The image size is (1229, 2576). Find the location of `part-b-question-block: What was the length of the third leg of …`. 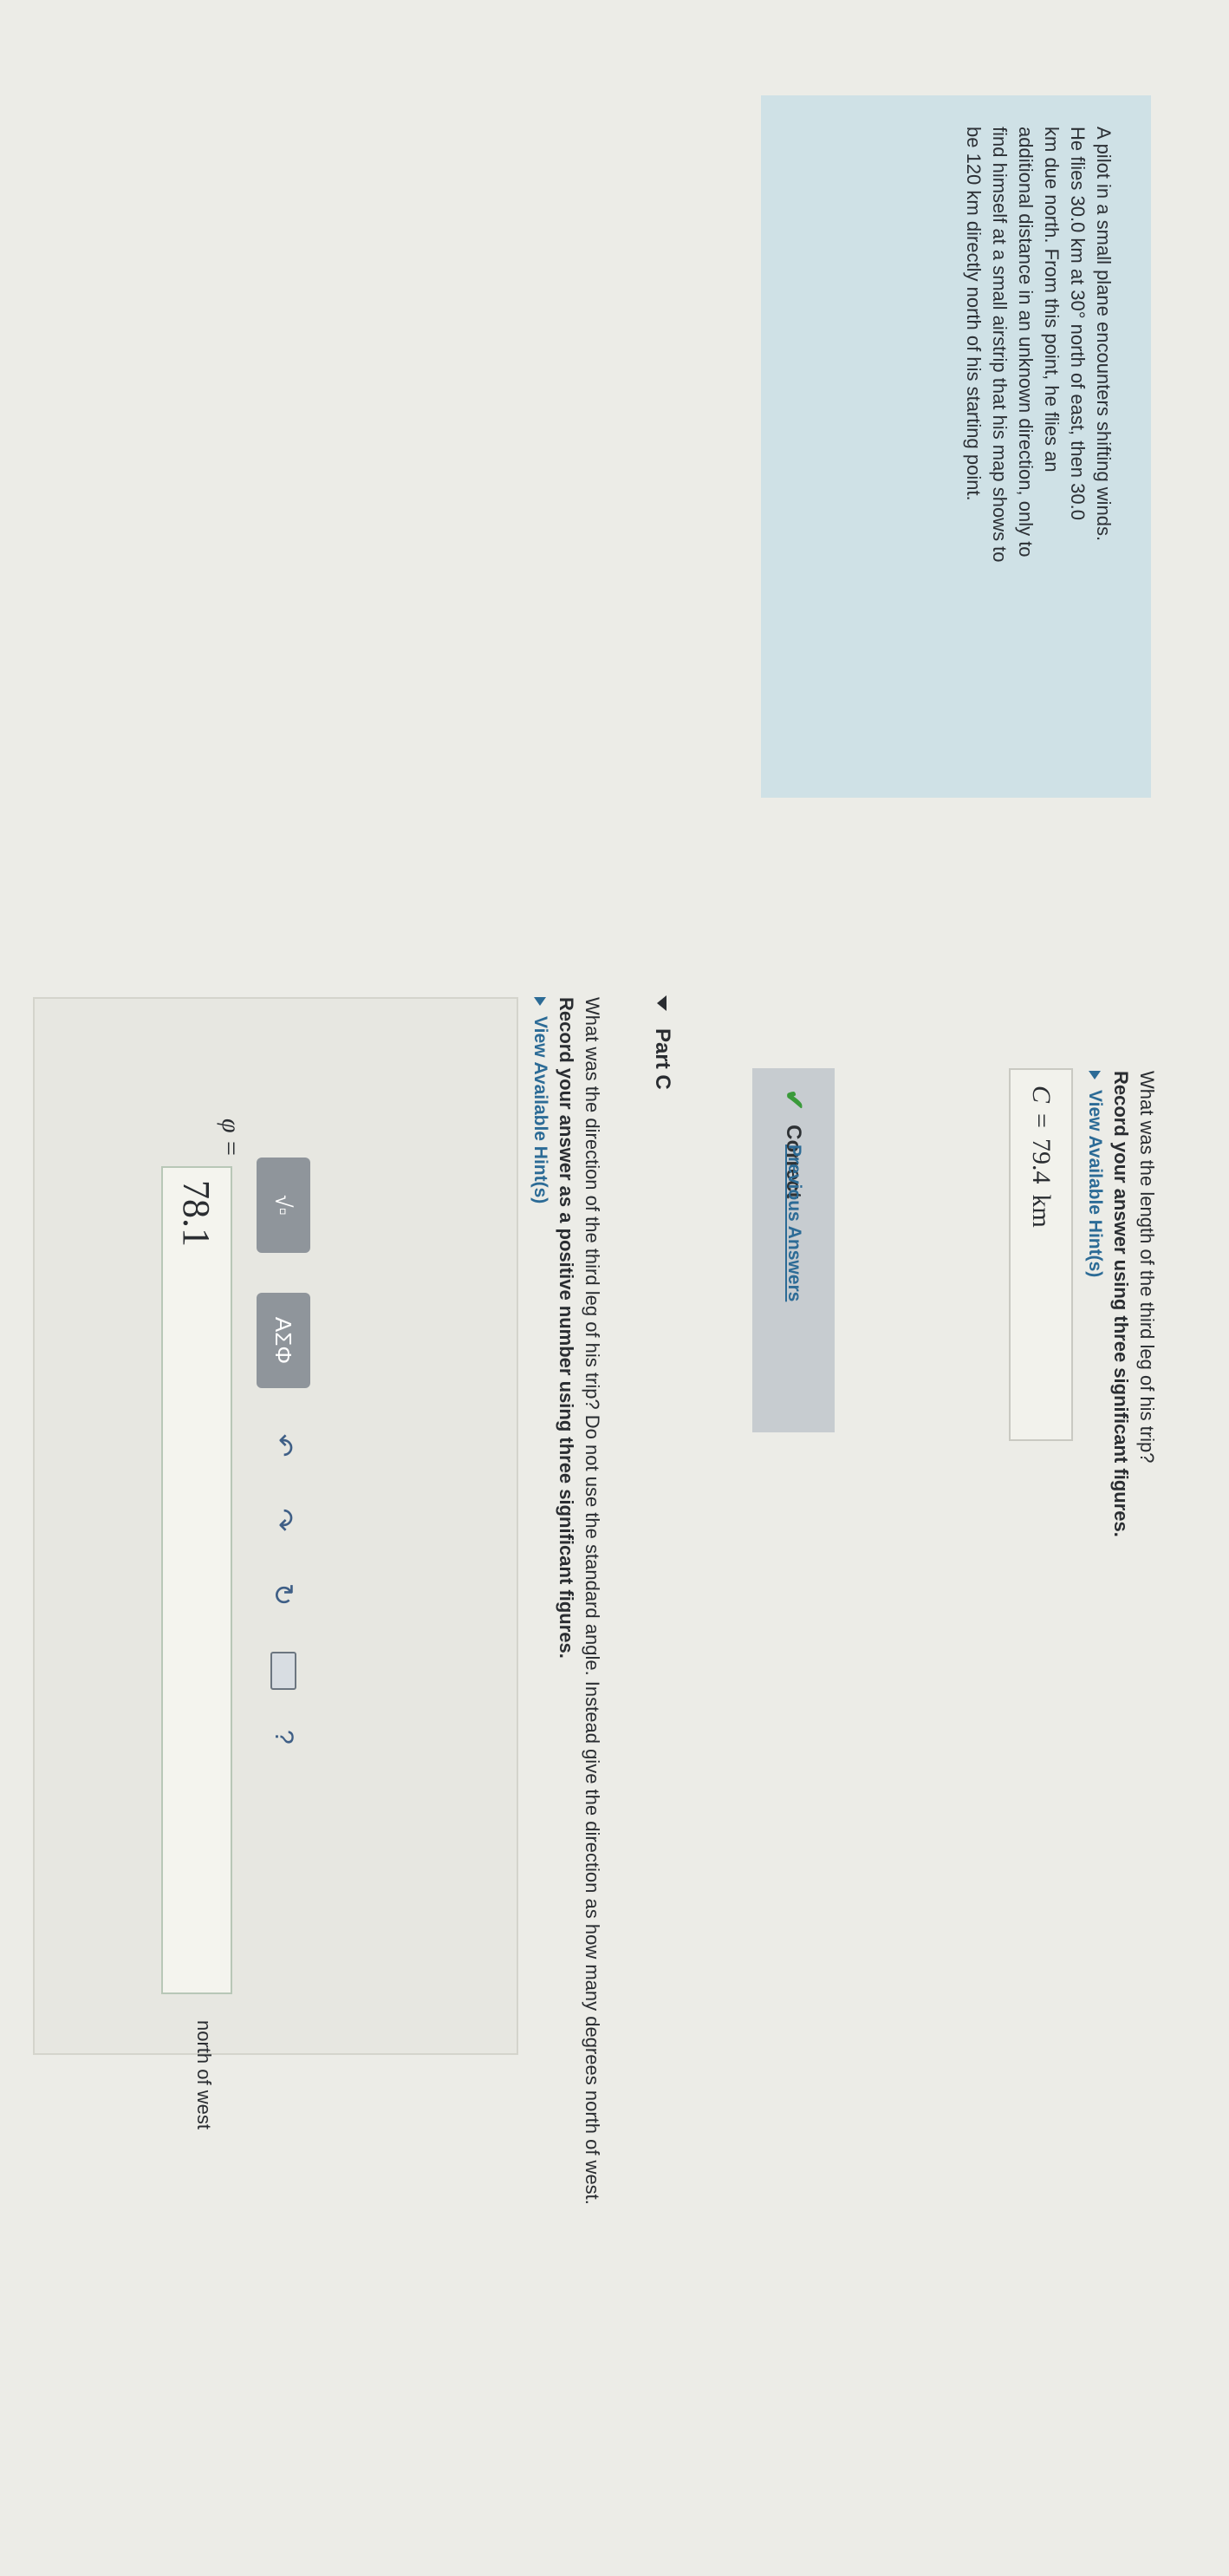

part-b-question-block: What was the length of the third leg of … is located at coordinates (1121, 1721).